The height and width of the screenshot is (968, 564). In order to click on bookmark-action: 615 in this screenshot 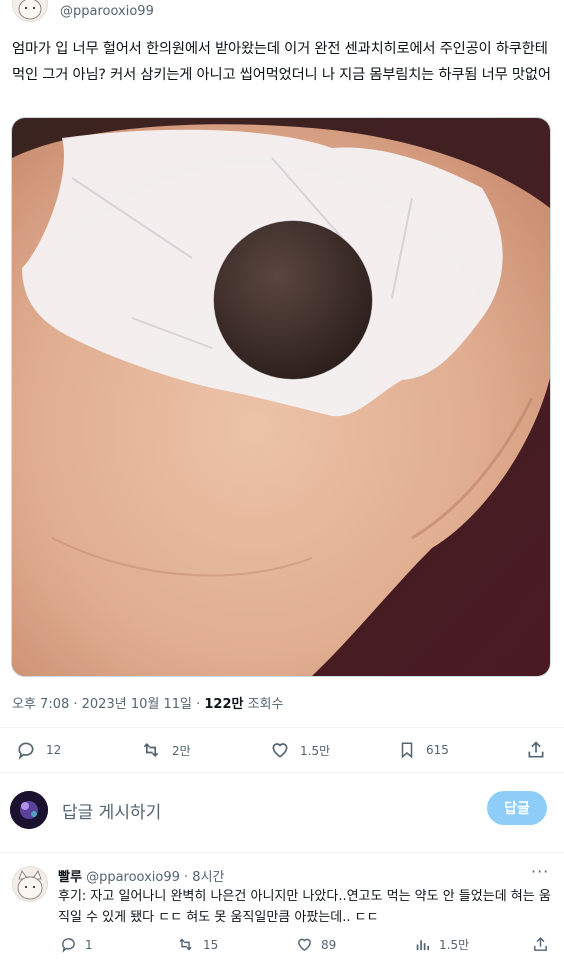, I will do `click(423, 750)`.